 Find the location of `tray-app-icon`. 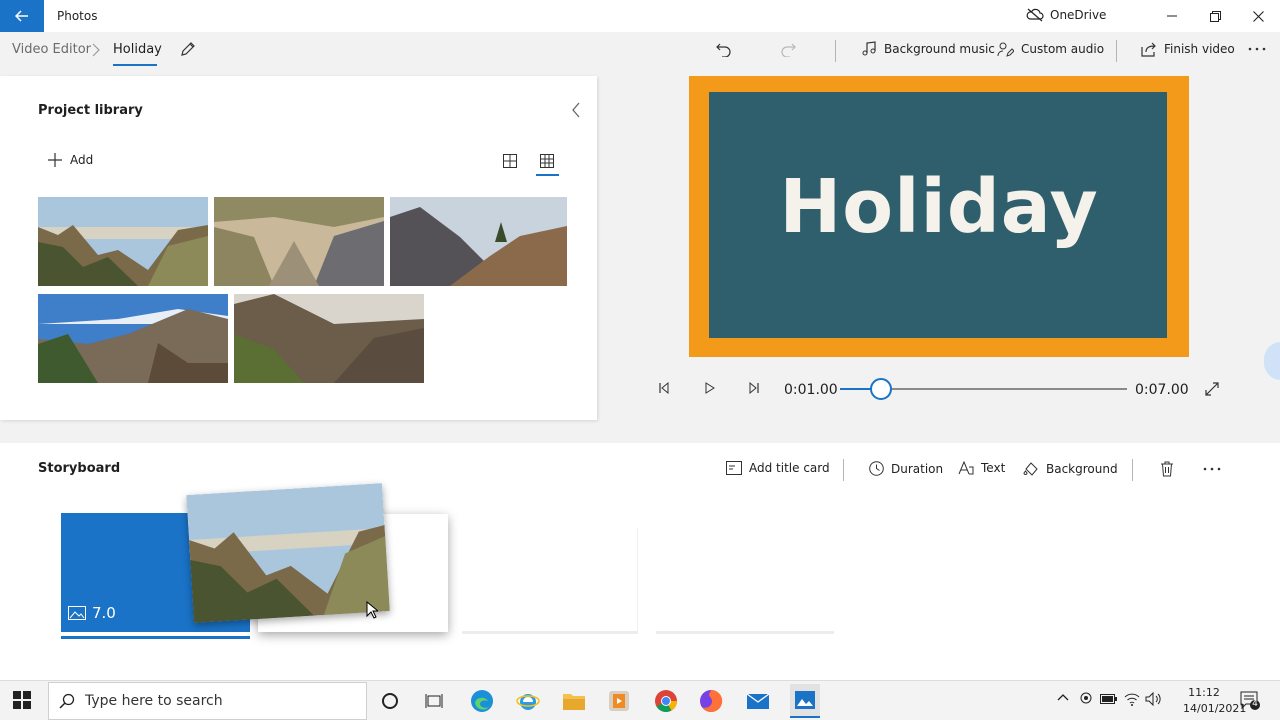

tray-app-icon is located at coordinates (1086, 699).